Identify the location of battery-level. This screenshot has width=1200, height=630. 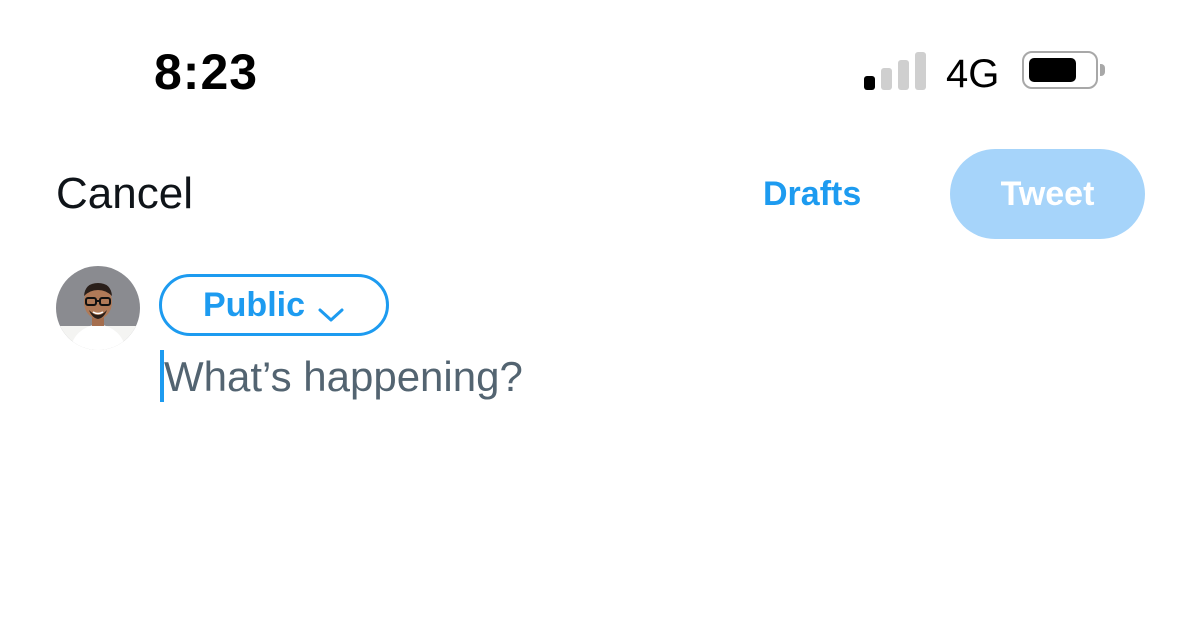
(1052, 70).